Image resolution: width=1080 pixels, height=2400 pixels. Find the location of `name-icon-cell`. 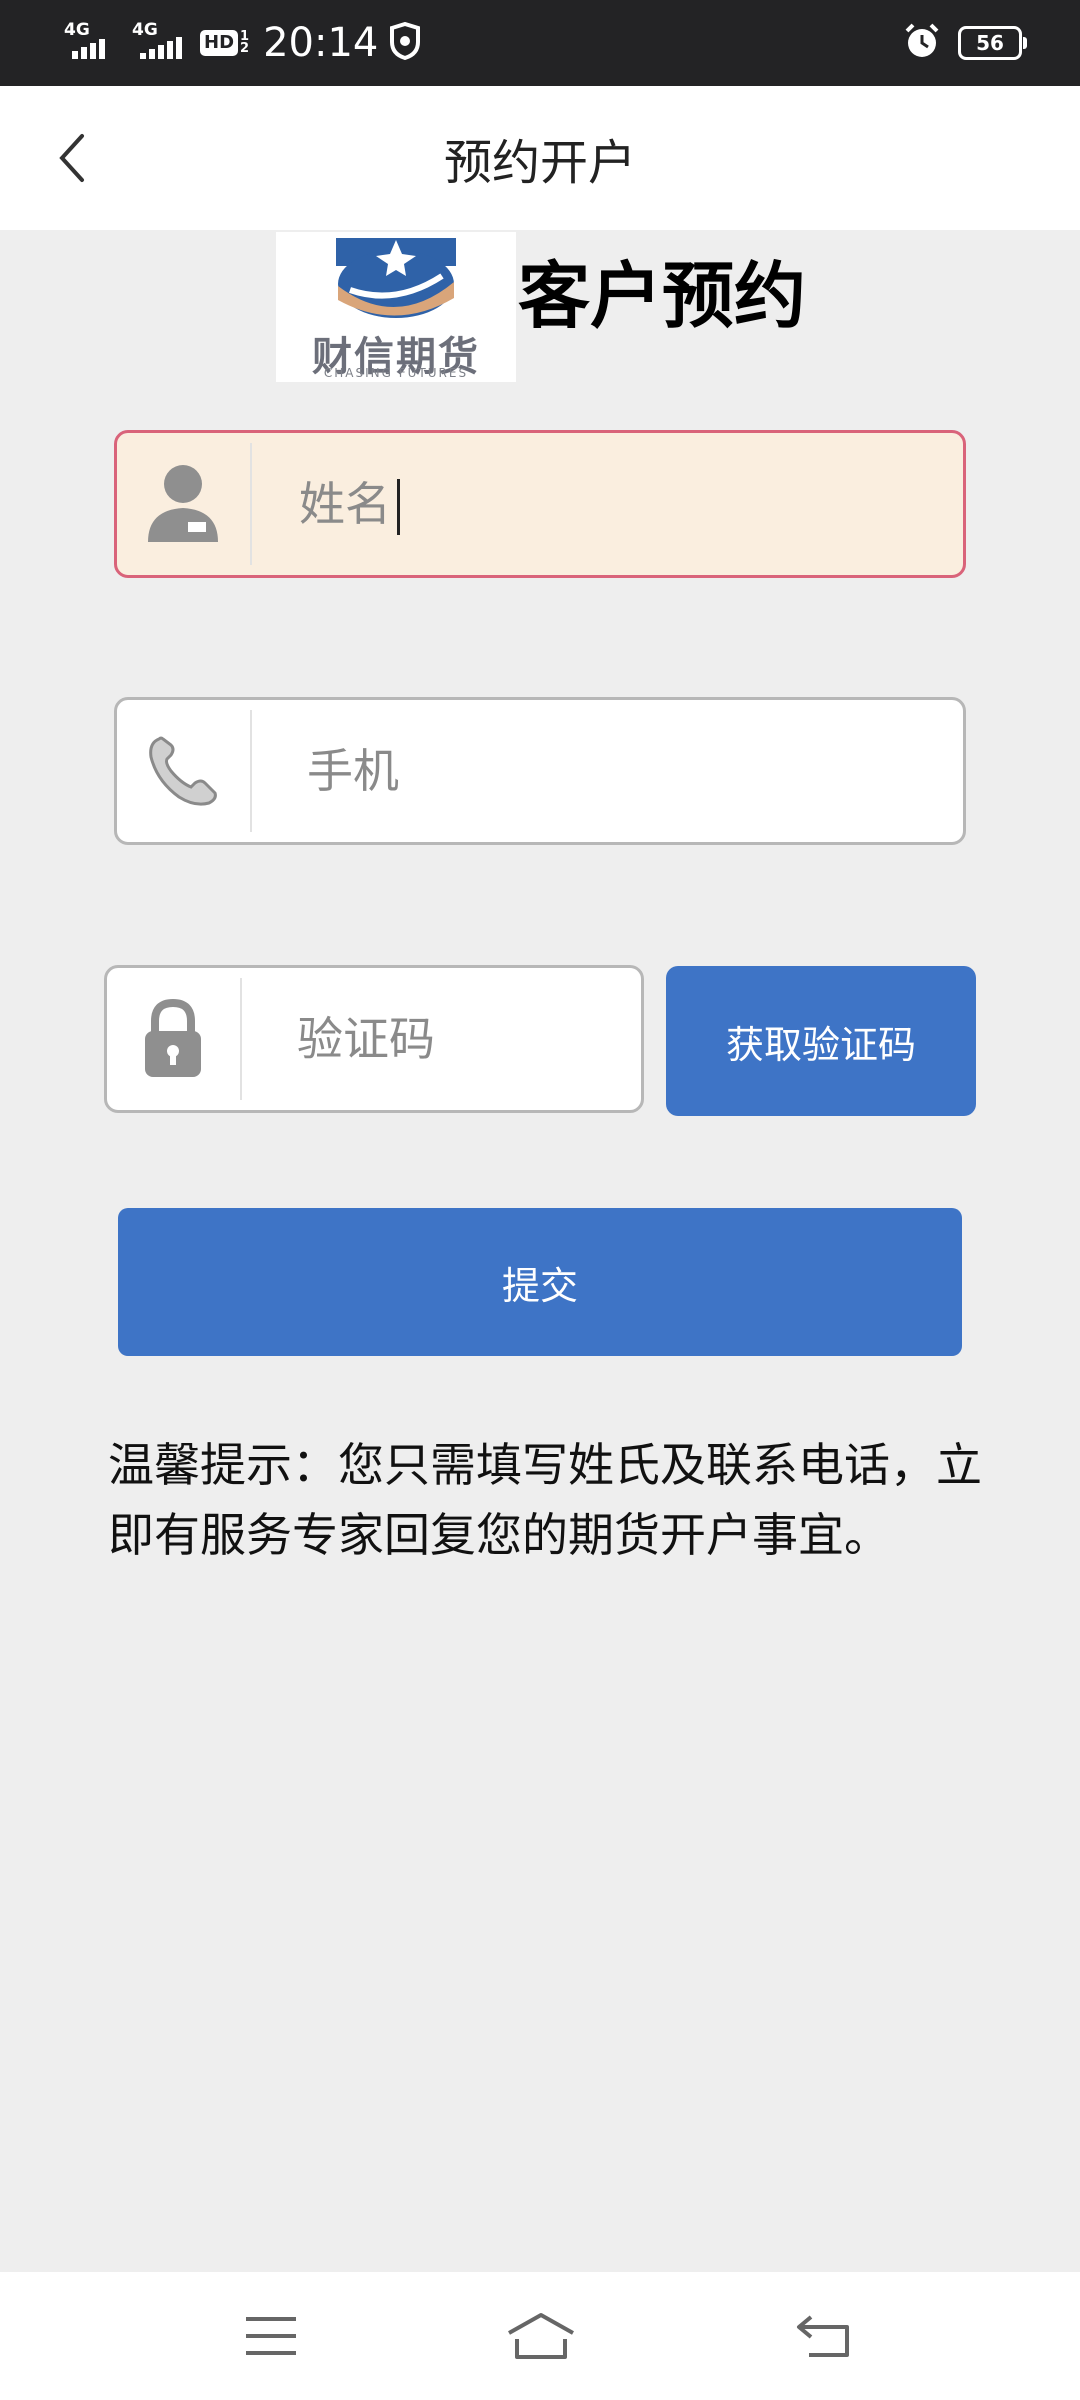

name-icon-cell is located at coordinates (183, 504).